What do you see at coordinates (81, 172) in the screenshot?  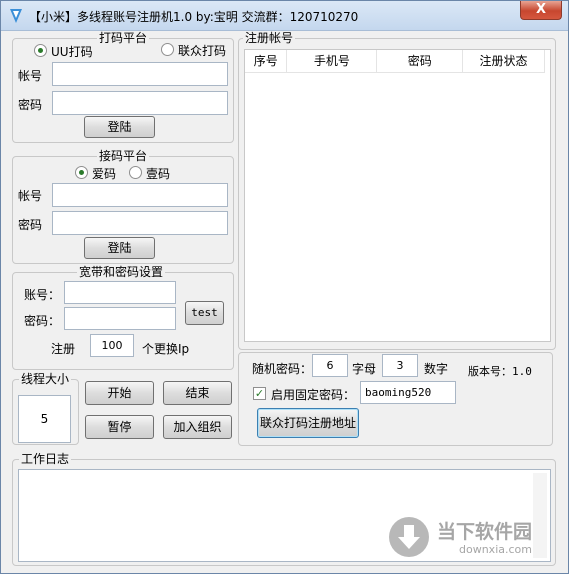 I see `aima-radio` at bounding box center [81, 172].